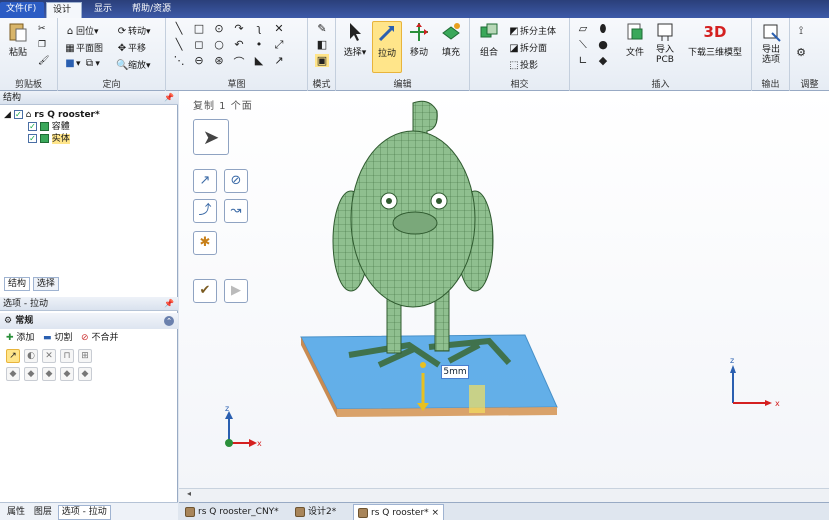  Describe the element at coordinates (43, 61) in the screenshot. I see `format-painter-icon: 🖌` at that location.